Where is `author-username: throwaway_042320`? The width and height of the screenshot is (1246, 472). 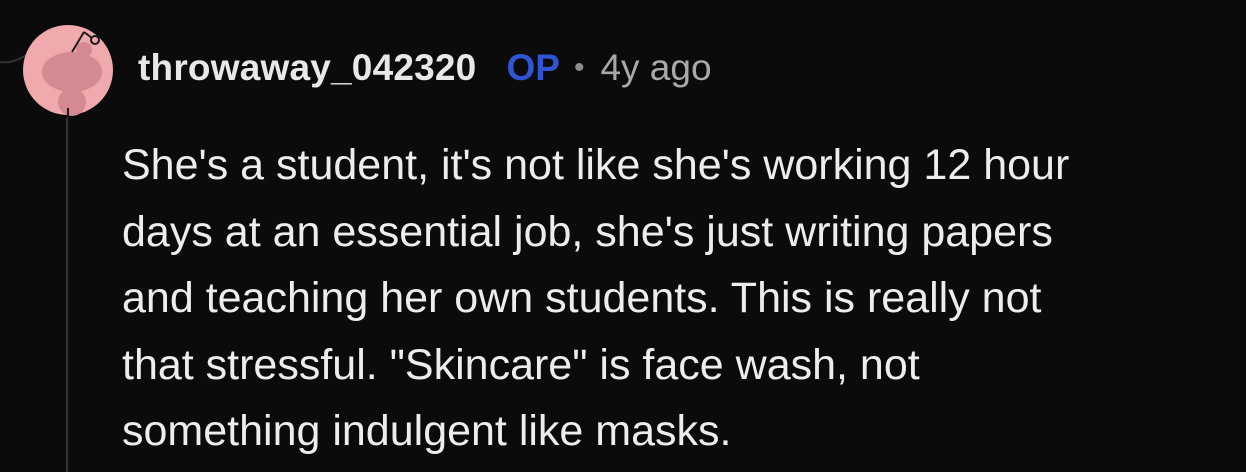 author-username: throwaway_042320 is located at coordinates (307, 68).